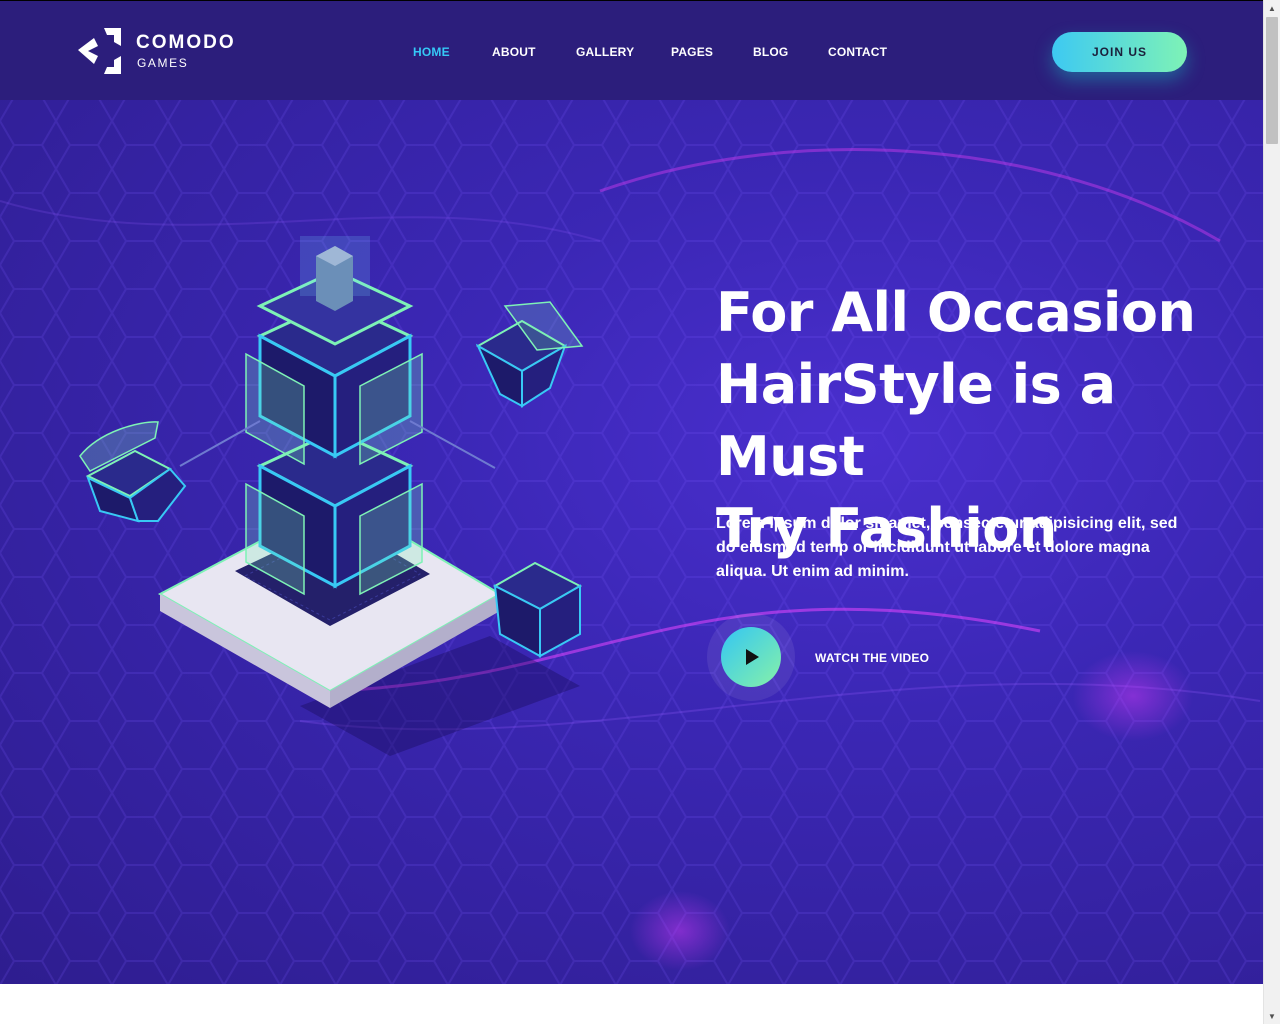 This screenshot has height=1024, width=1280. I want to click on scroll-up-arrow-icon: ▲, so click(1272, 8).